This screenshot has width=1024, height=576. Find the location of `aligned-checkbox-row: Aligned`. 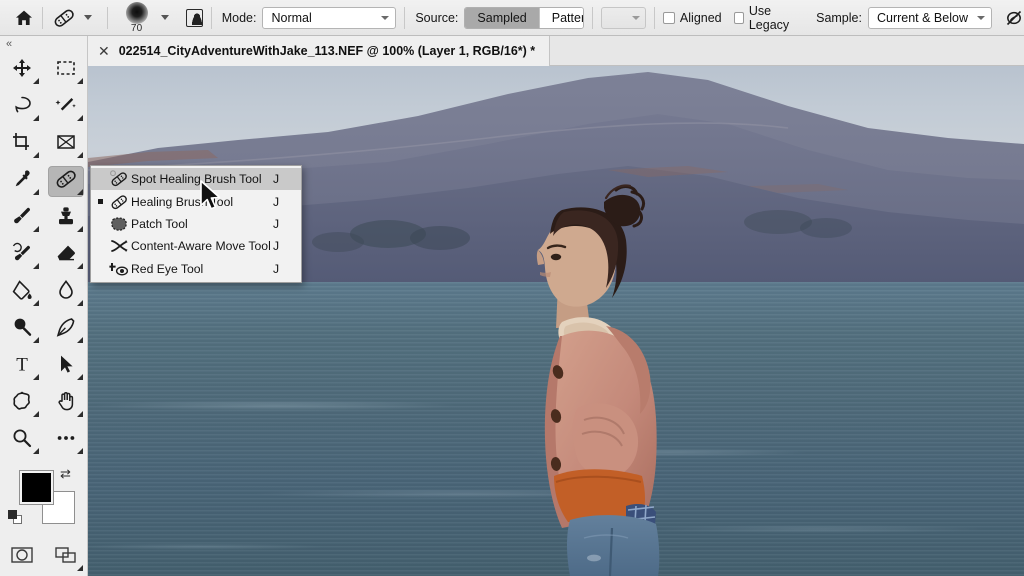

aligned-checkbox-row: Aligned is located at coordinates (692, 17).